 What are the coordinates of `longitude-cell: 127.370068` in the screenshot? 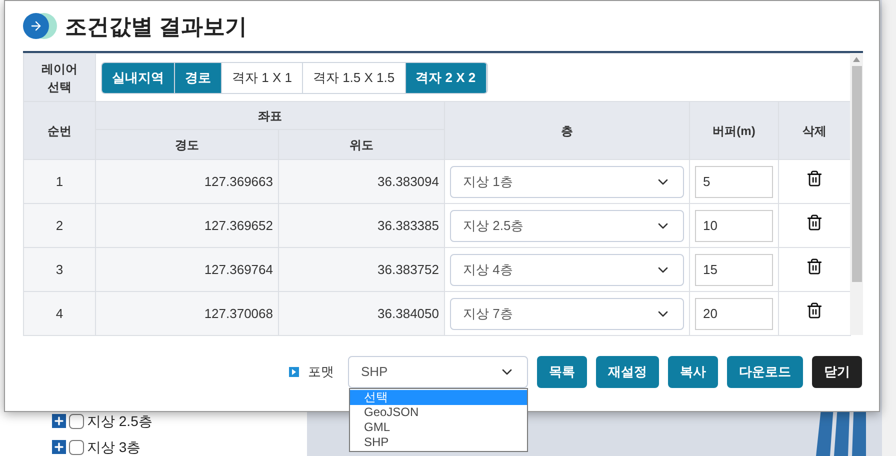 It's located at (238, 313).